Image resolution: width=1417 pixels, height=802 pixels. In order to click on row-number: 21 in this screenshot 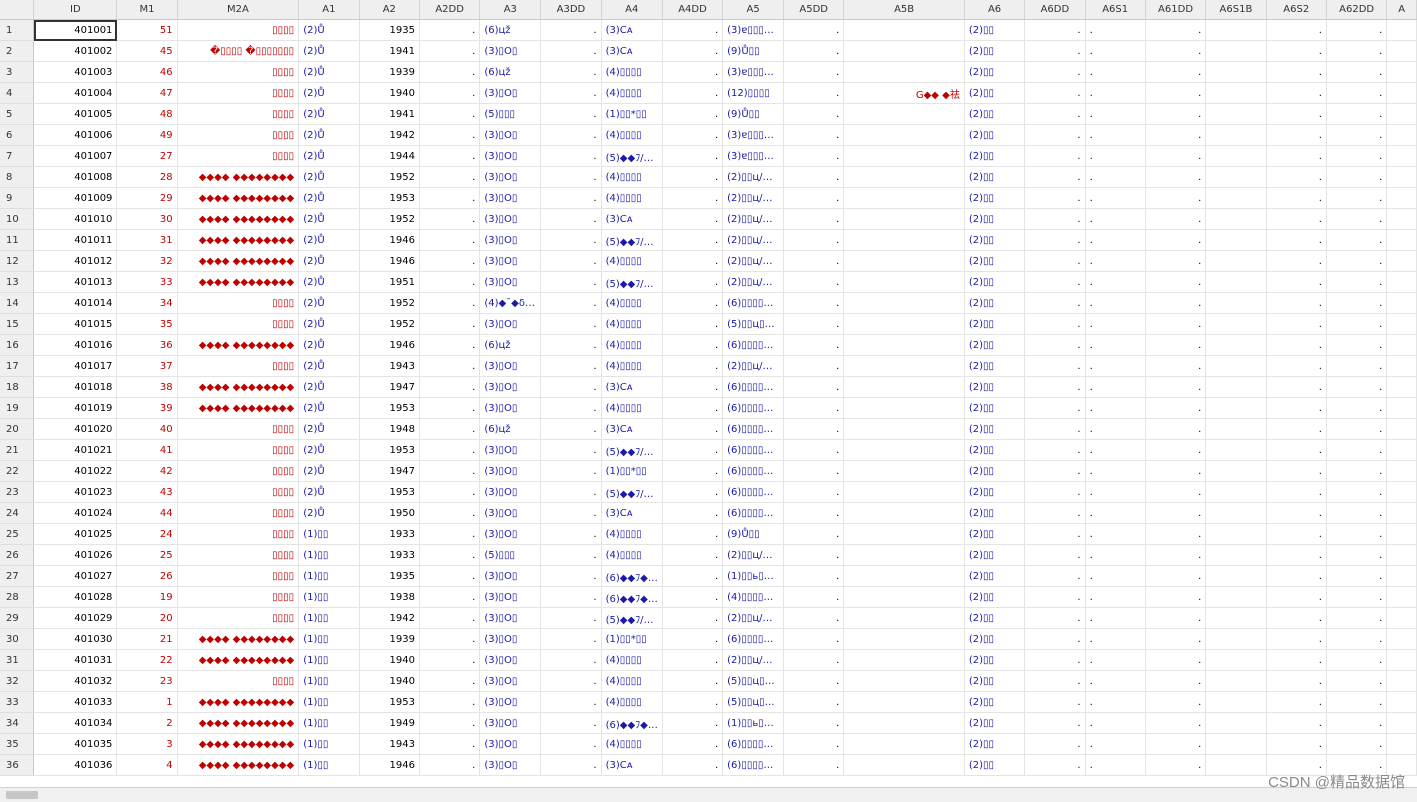, I will do `click(17, 450)`.